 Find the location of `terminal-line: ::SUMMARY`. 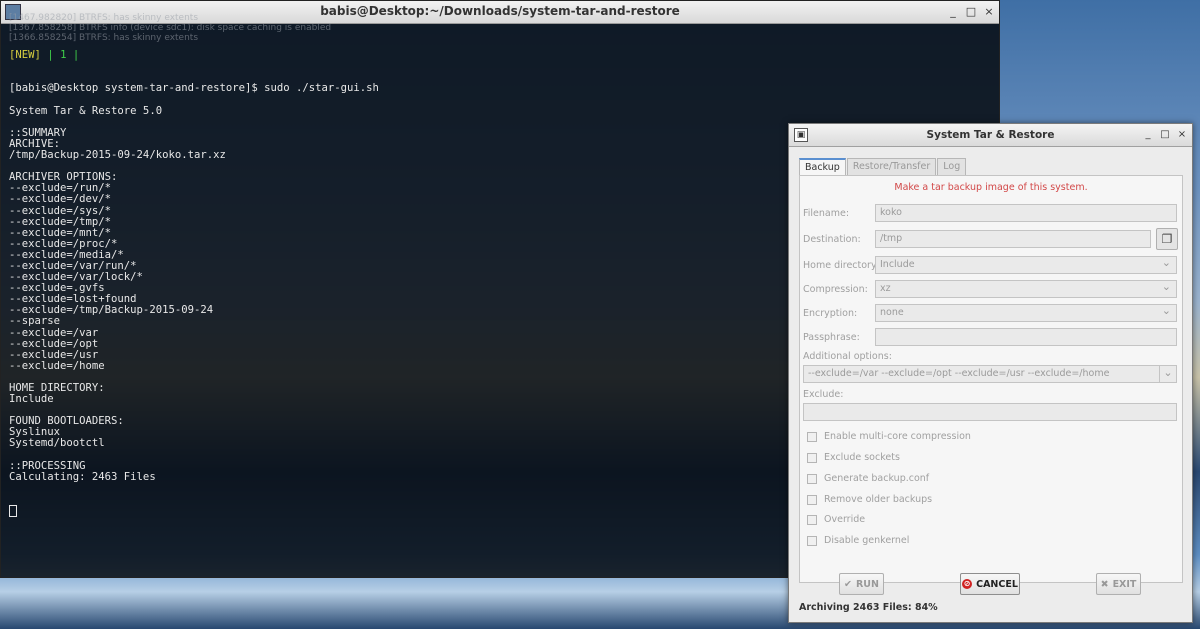

terminal-line: ::SUMMARY is located at coordinates (38, 132).